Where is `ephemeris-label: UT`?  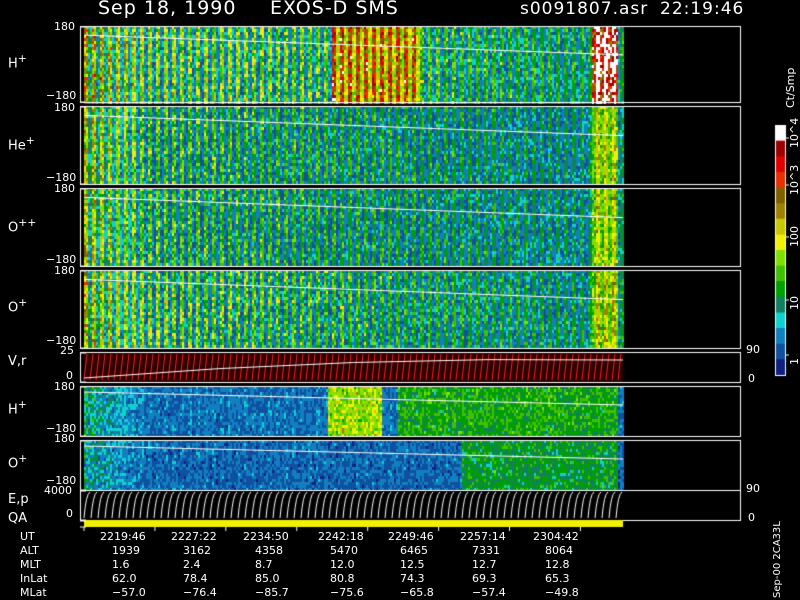
ephemeris-label: UT is located at coordinates (27, 536).